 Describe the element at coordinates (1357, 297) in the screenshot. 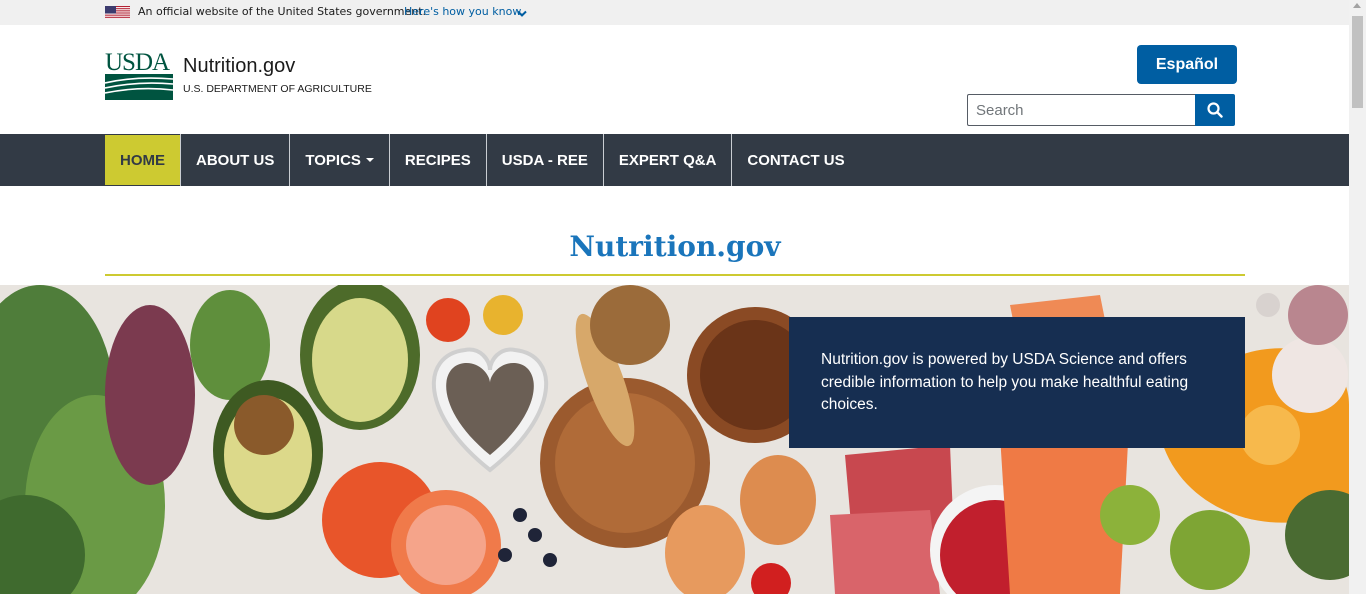

I see `page-scrollbar` at that location.